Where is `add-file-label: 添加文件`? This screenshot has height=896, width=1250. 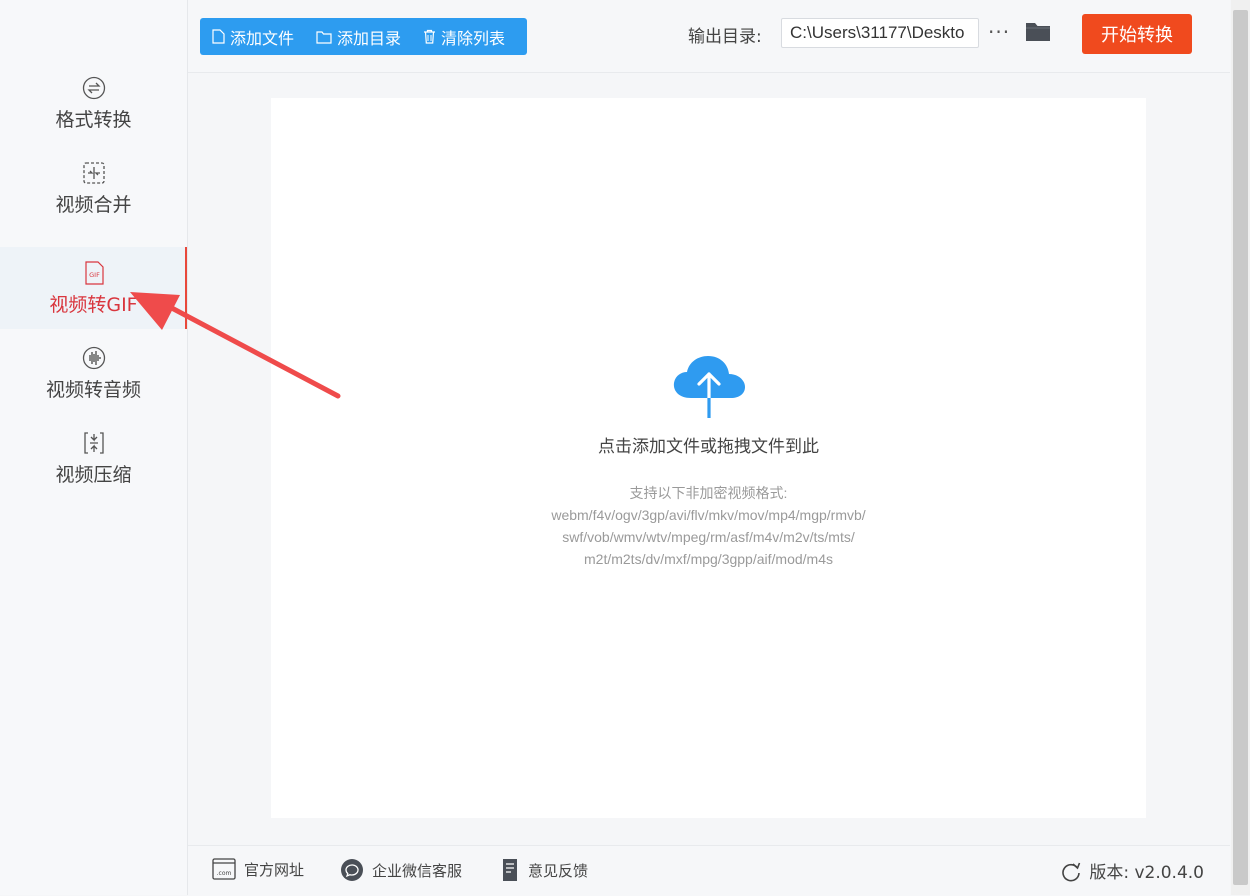
add-file-label: 添加文件 is located at coordinates (262, 38).